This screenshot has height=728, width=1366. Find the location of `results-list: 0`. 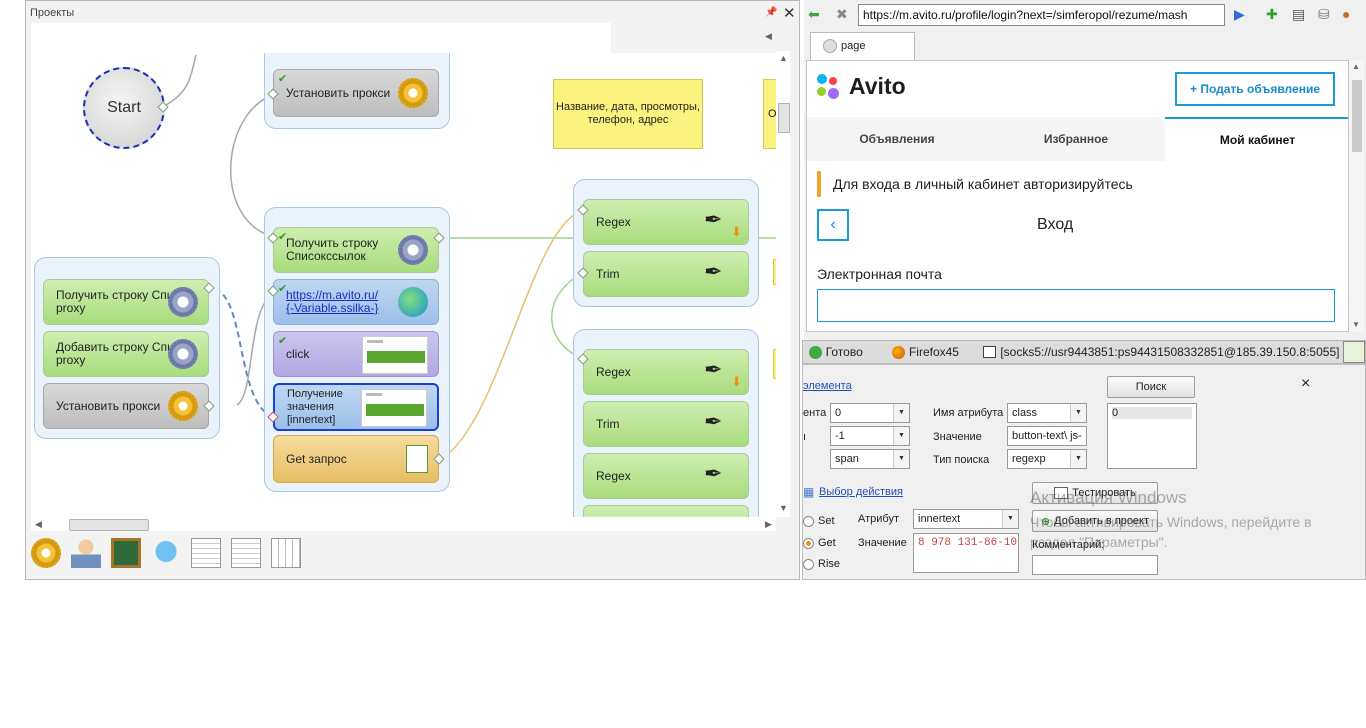

results-list: 0 is located at coordinates (1152, 436).